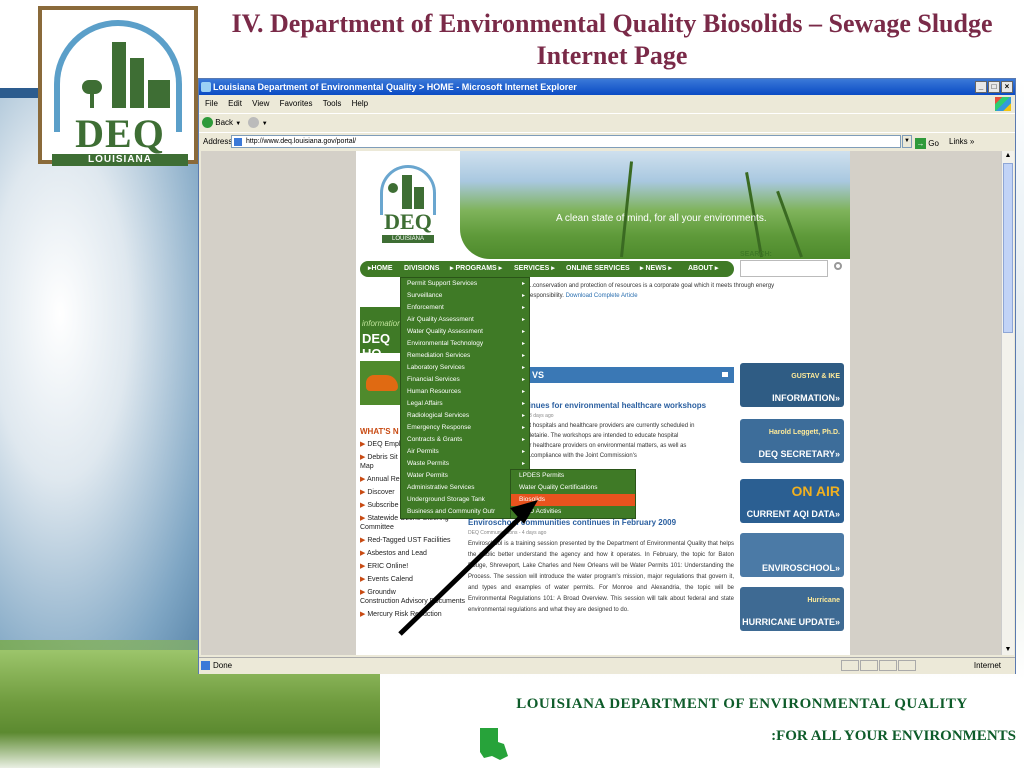 The width and height of the screenshot is (1024, 768). I want to click on logo-house, so click(159, 94).